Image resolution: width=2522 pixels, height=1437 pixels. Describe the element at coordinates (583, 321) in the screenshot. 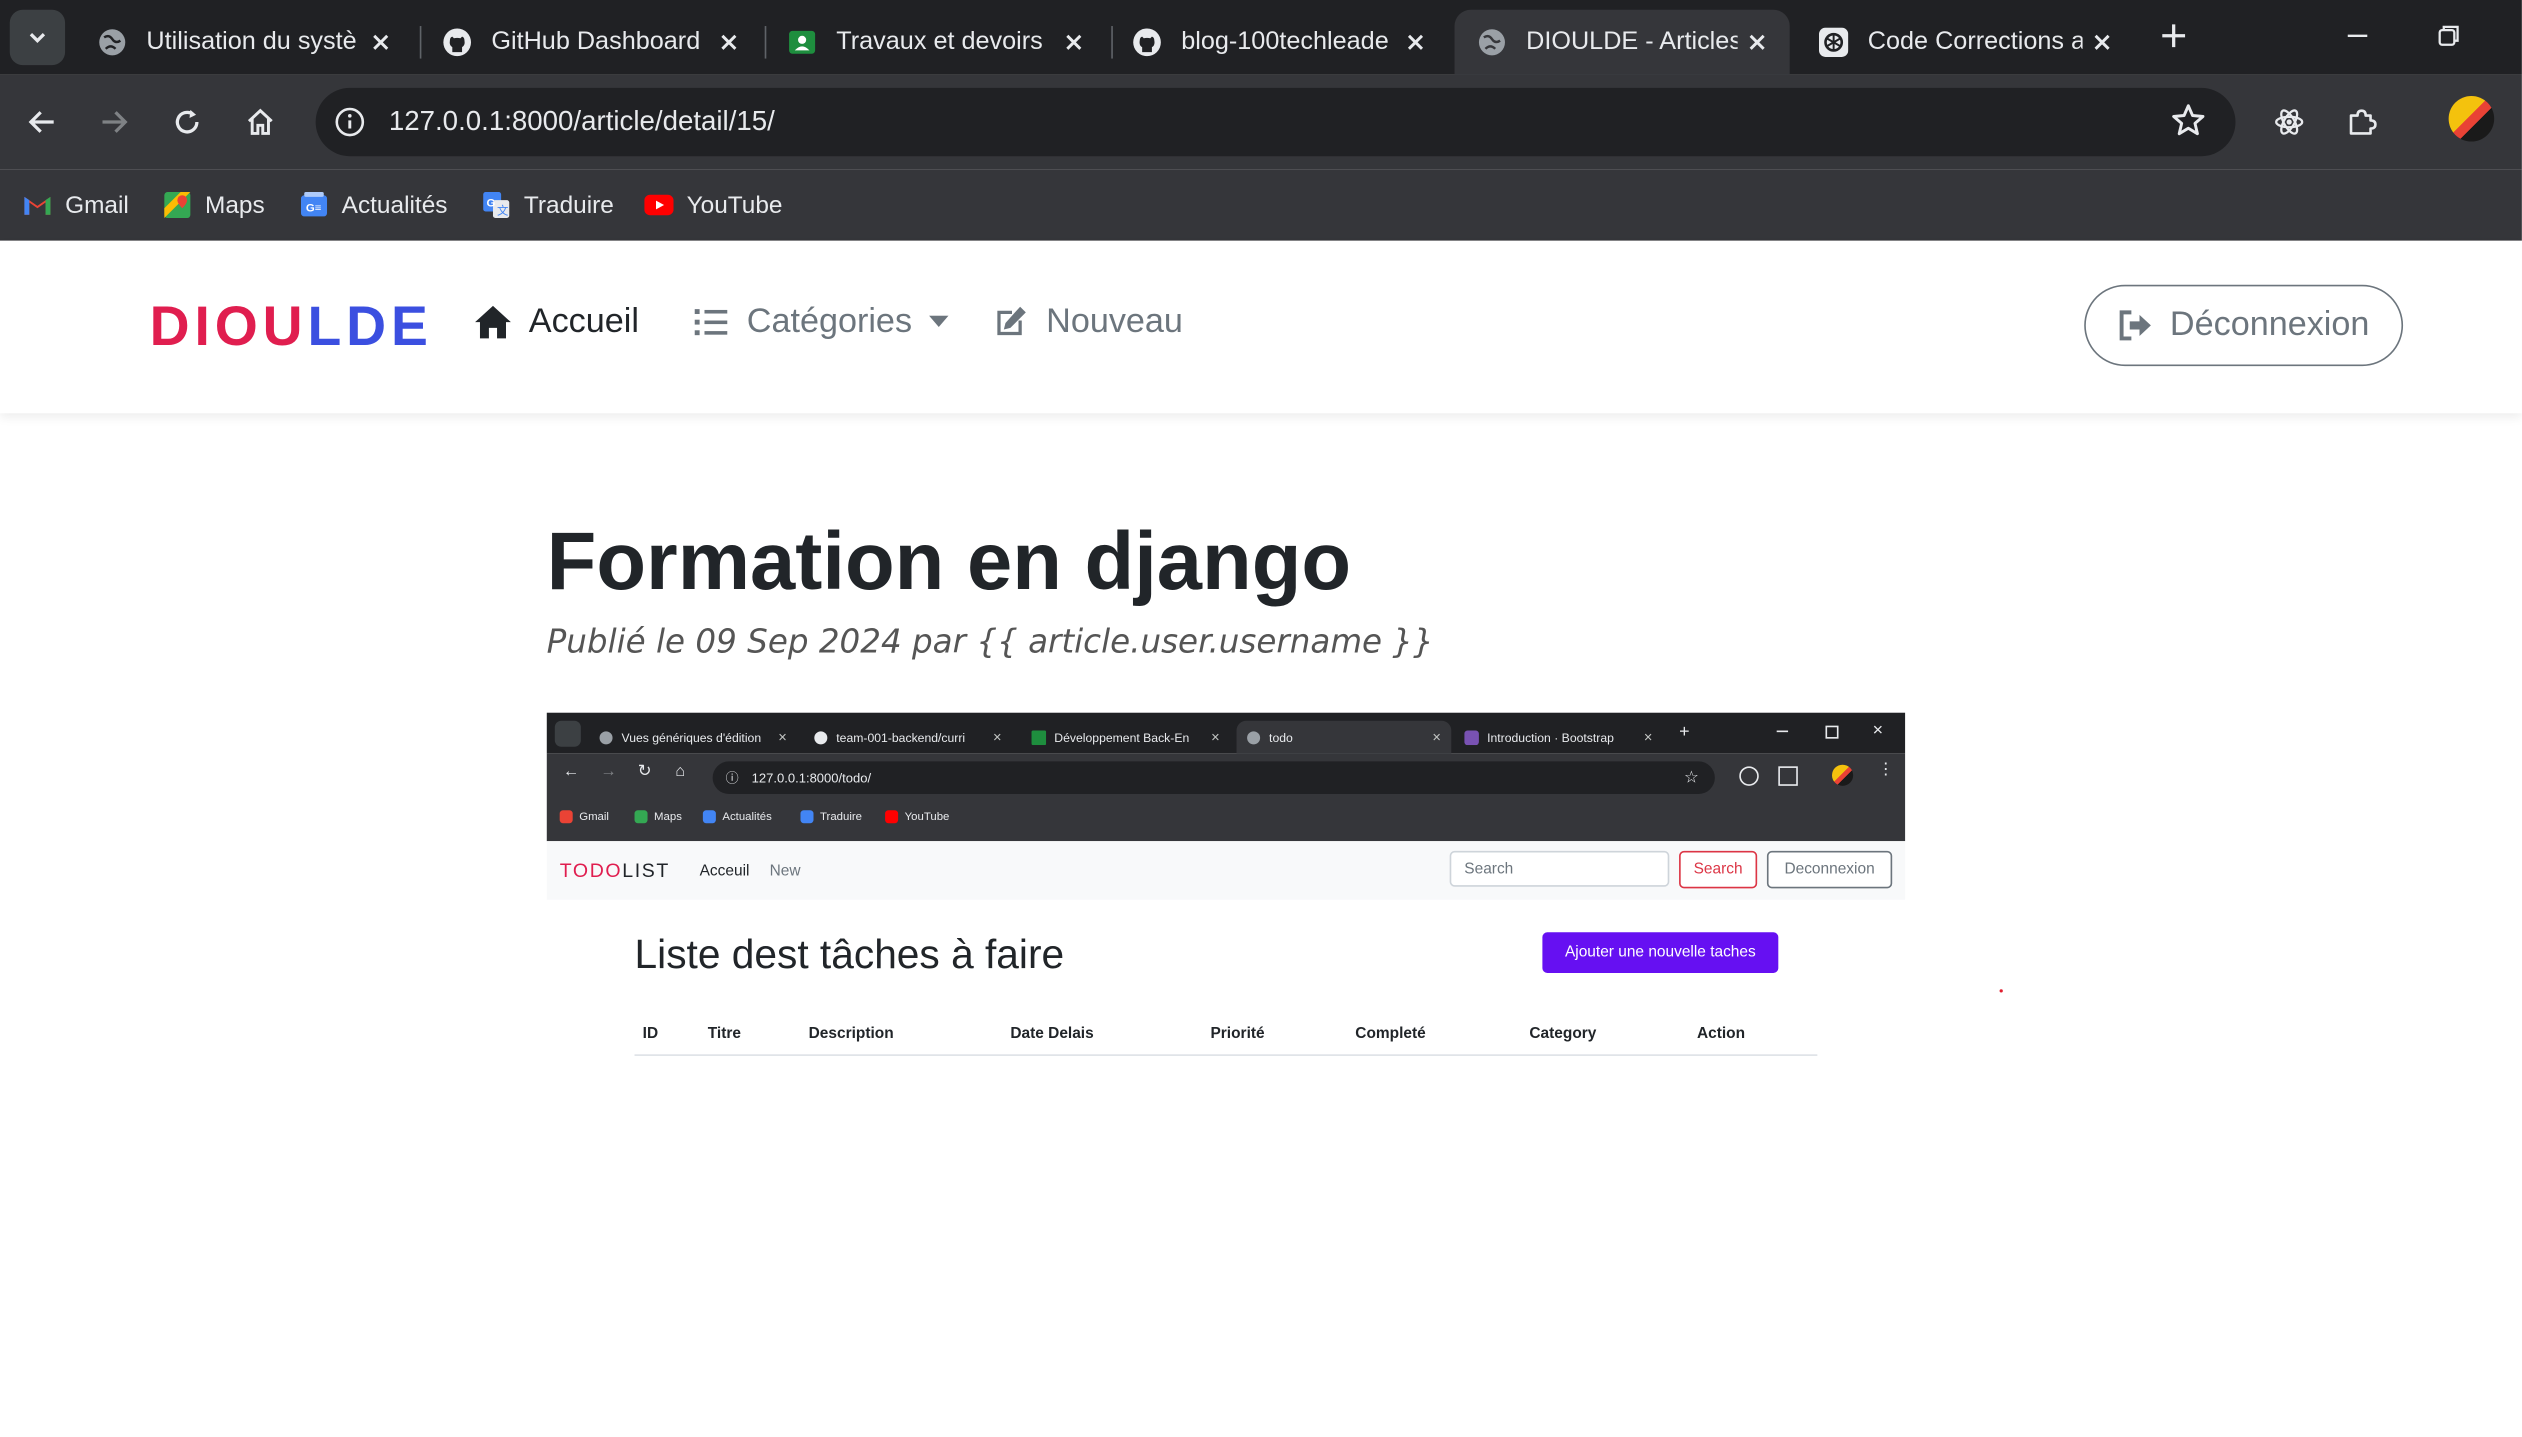

I see `nav-home-label: Accueil` at that location.